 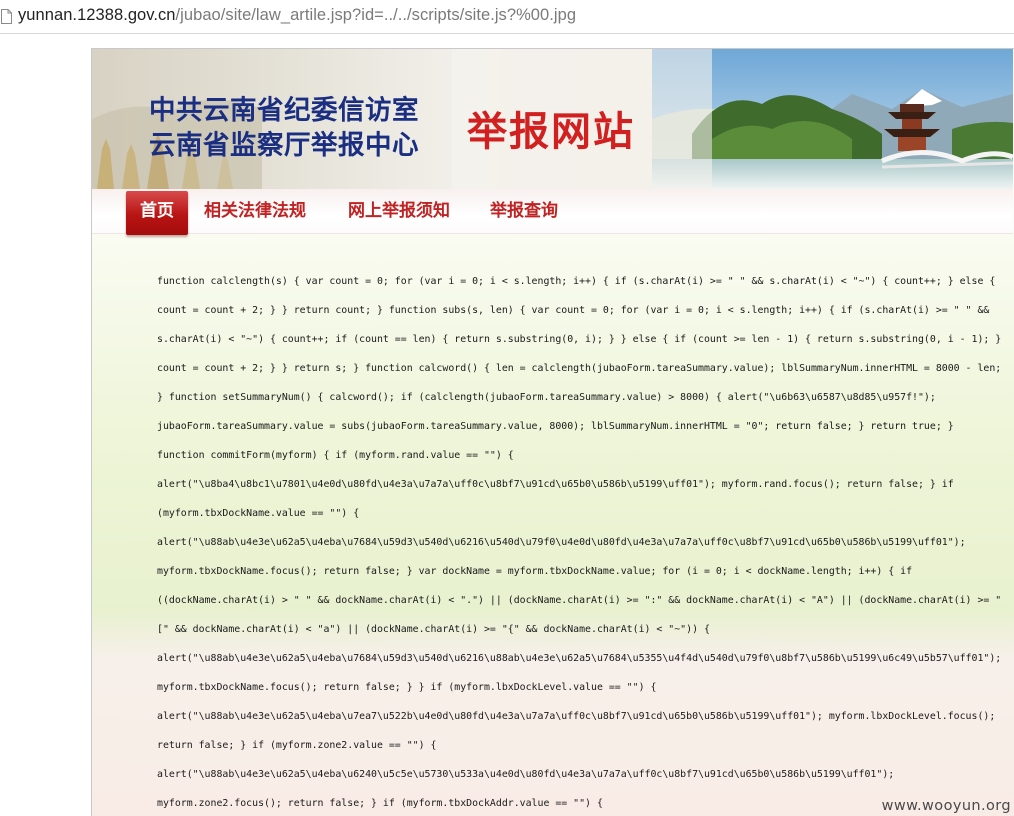 I want to click on banner-title-line-2: 云南省监察厅举报中心, so click(x=284, y=145).